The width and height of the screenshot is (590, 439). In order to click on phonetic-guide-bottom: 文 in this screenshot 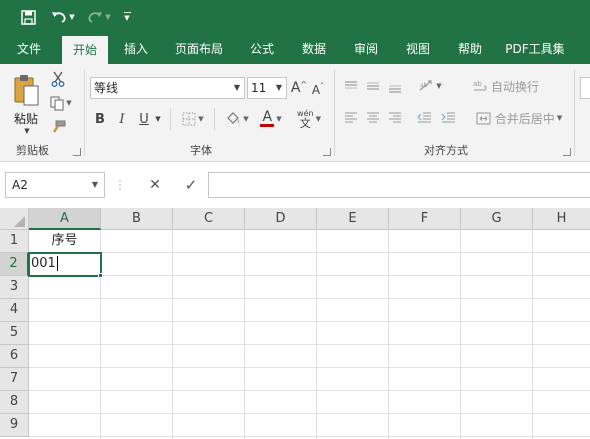, I will do `click(305, 123)`.